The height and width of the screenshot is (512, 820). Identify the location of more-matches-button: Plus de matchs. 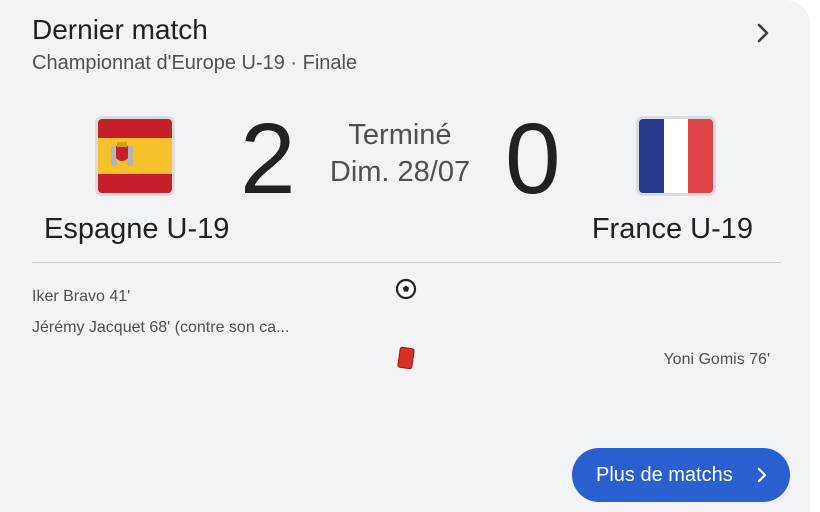
(681, 475).